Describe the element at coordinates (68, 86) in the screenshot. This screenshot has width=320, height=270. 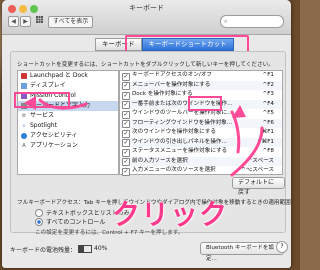
I see `category-item: ディスプレイ` at that location.